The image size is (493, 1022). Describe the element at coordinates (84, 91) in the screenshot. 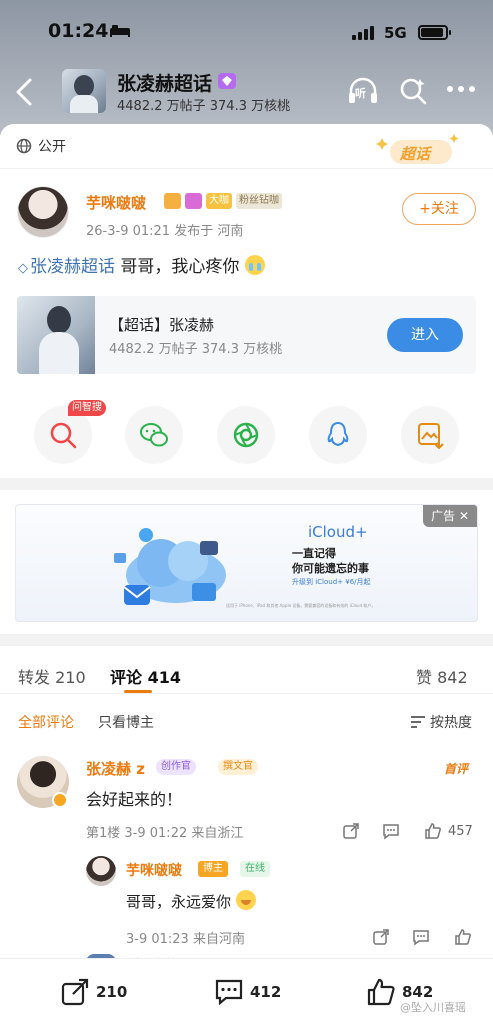

I see `topic-avatar` at that location.